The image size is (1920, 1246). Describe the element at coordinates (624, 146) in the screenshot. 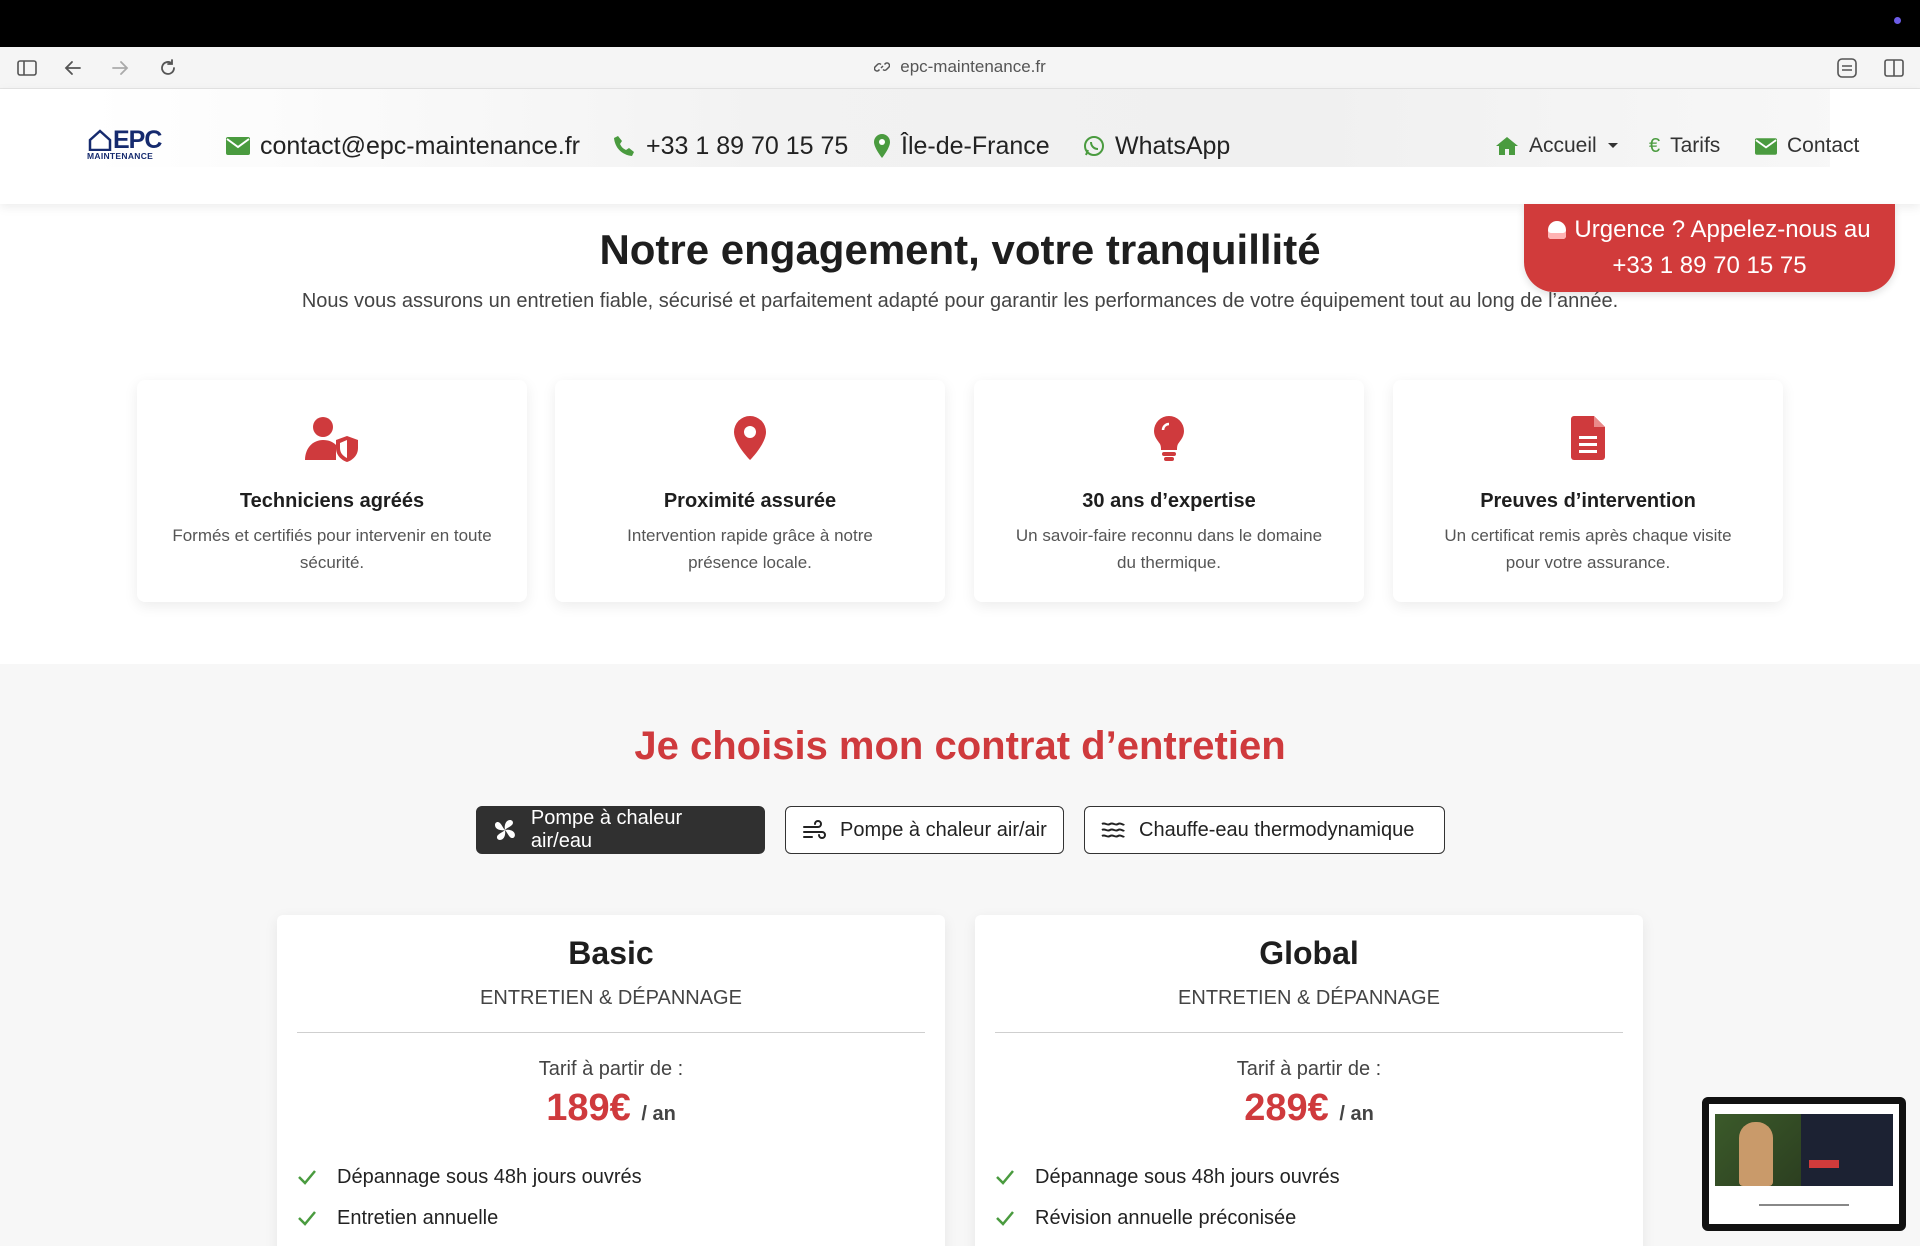

I see `phone-icon` at that location.